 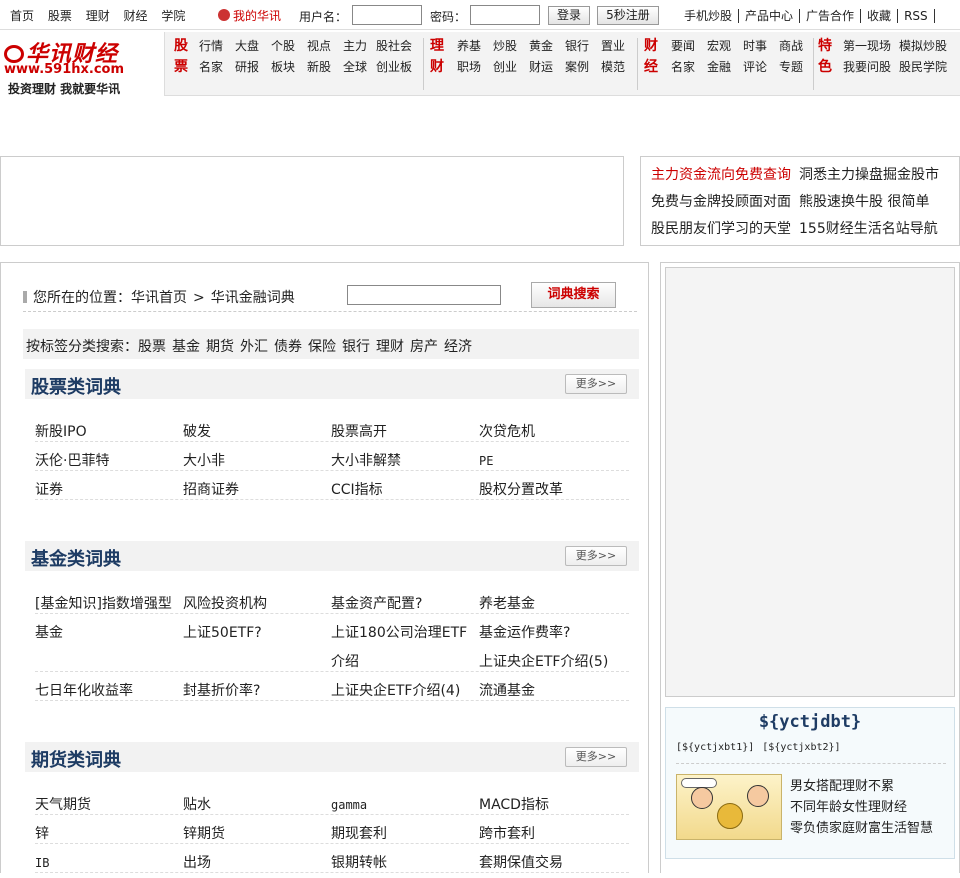 I want to click on tag-link: 债券, so click(x=288, y=347).